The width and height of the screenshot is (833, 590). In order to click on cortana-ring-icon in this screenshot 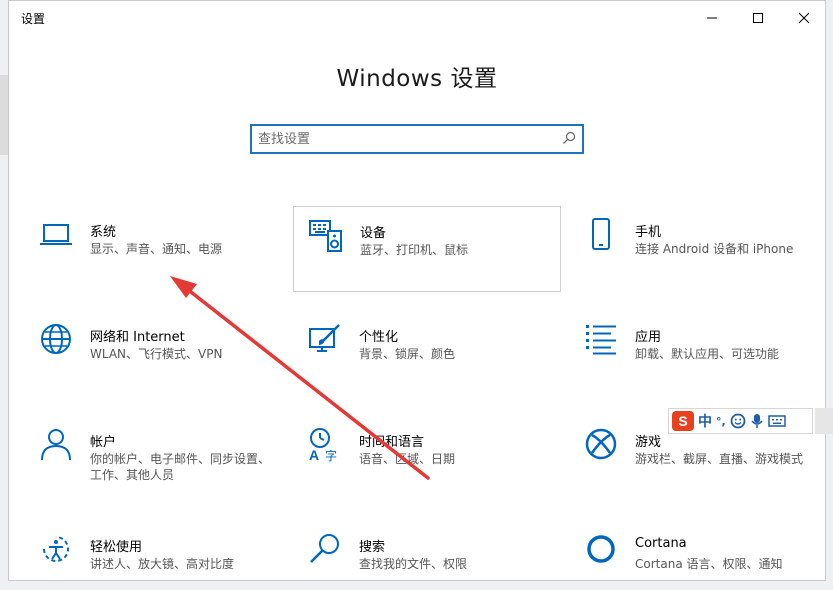, I will do `click(601, 549)`.